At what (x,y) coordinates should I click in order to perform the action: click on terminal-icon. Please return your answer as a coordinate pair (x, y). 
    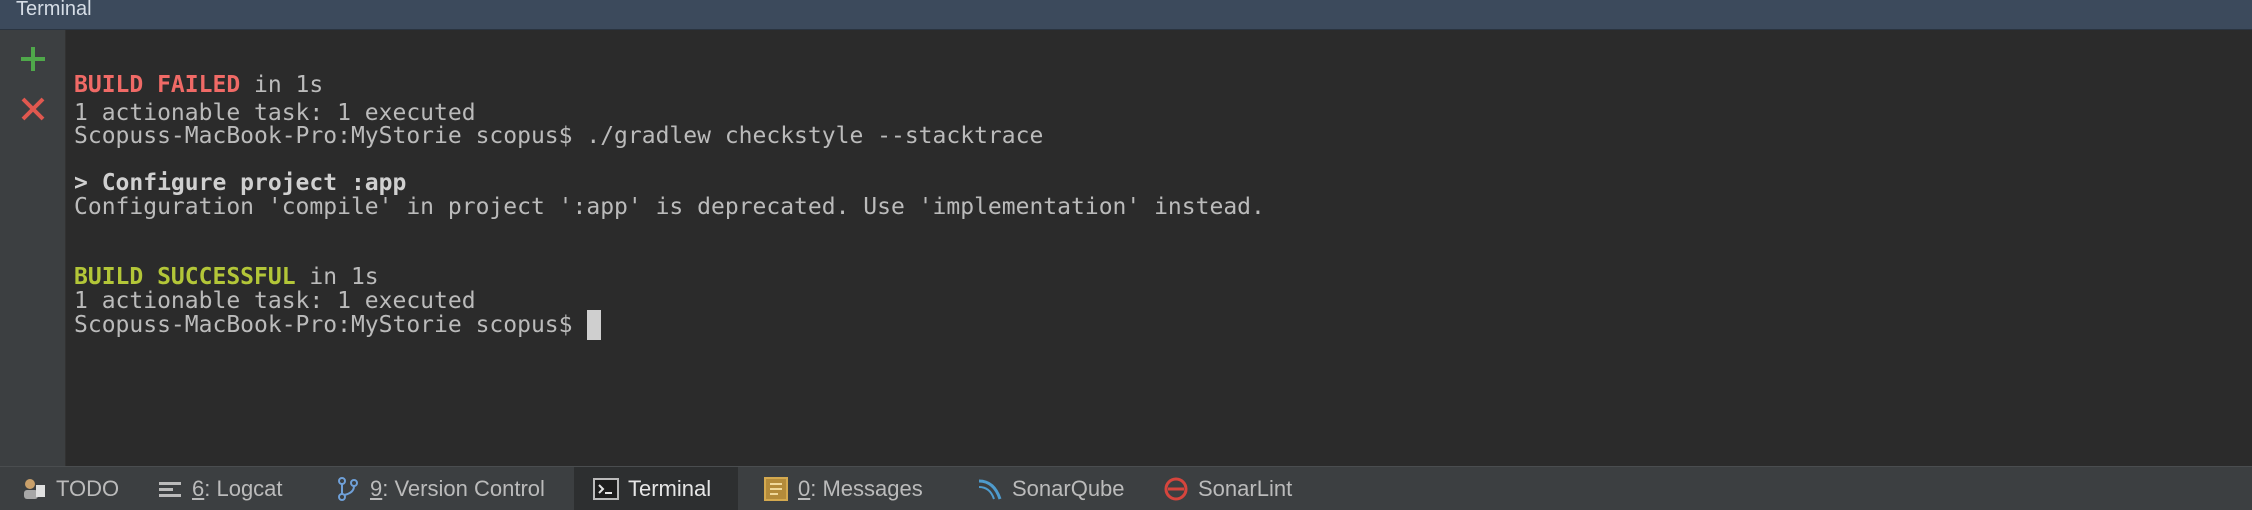
    Looking at the image, I should click on (606, 489).